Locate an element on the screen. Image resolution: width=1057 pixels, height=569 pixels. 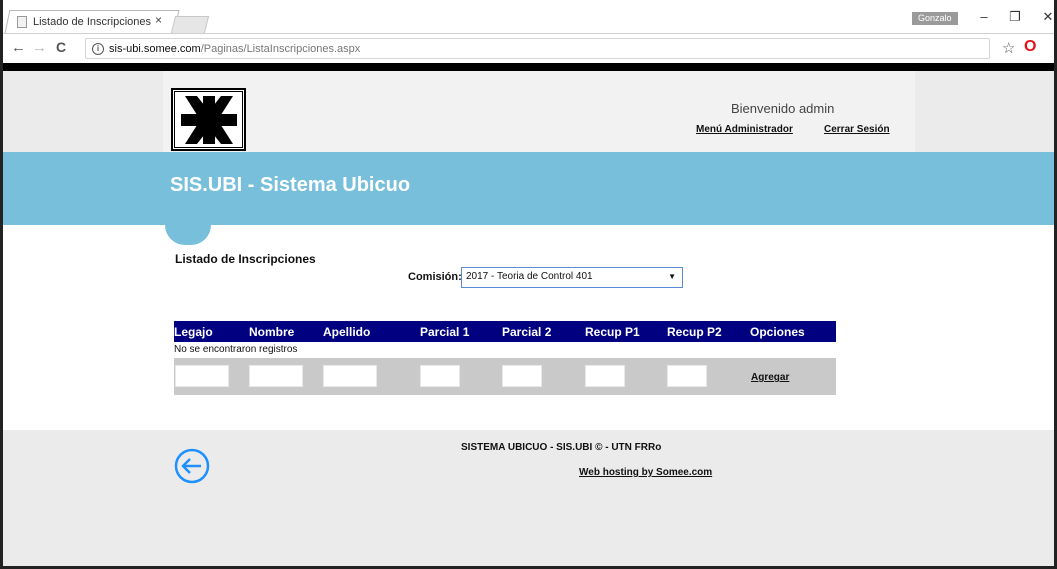
info-icon: i is located at coordinates (98, 48).